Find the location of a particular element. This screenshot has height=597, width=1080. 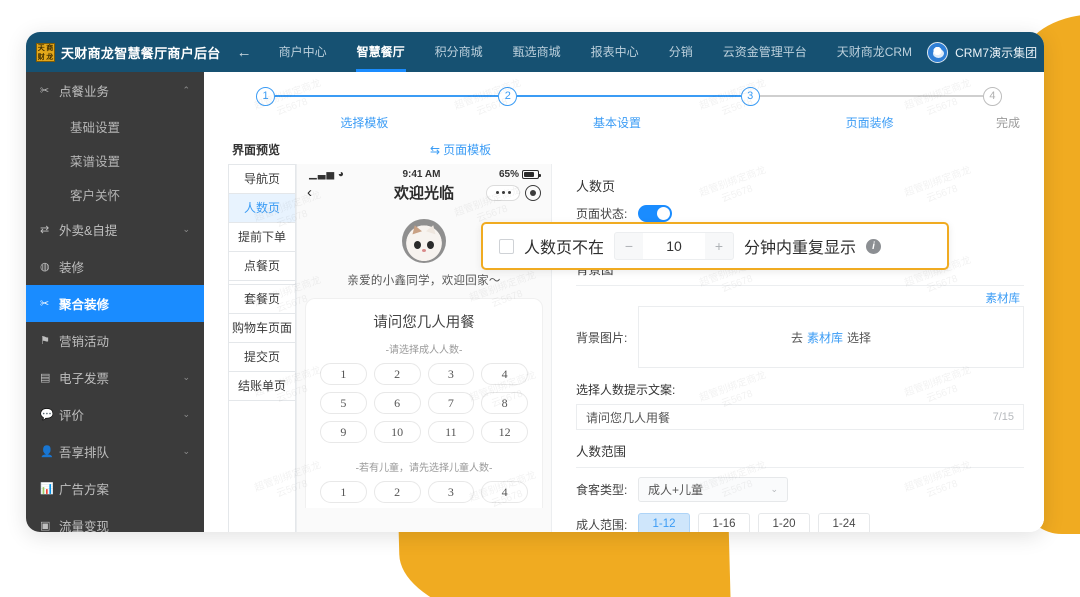

bg-image-picker: 去 素材库 选择 is located at coordinates (831, 337).